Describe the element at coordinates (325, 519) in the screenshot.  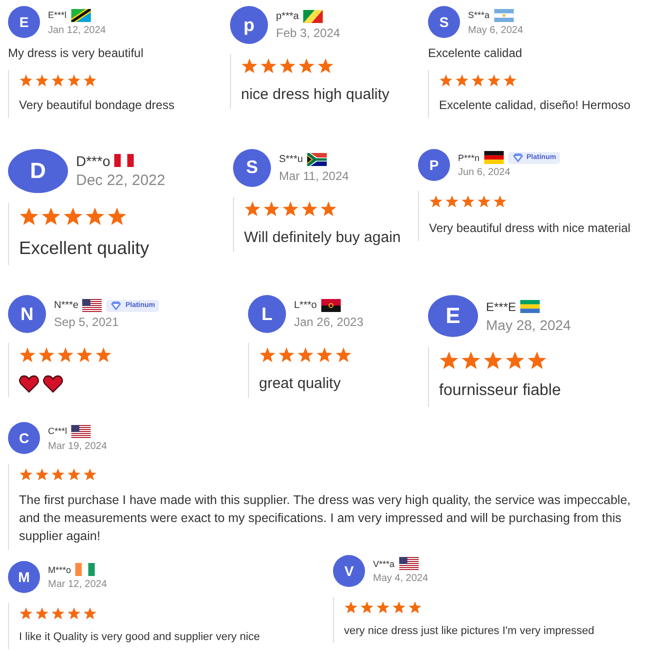
I see `review-comment: The first purchase I have made with this supplier. The dress was very high quality, the service was impeccable, and the measurements were exact to my specifications. I am very impressed and will be purchasing from this supplier again!` at that location.